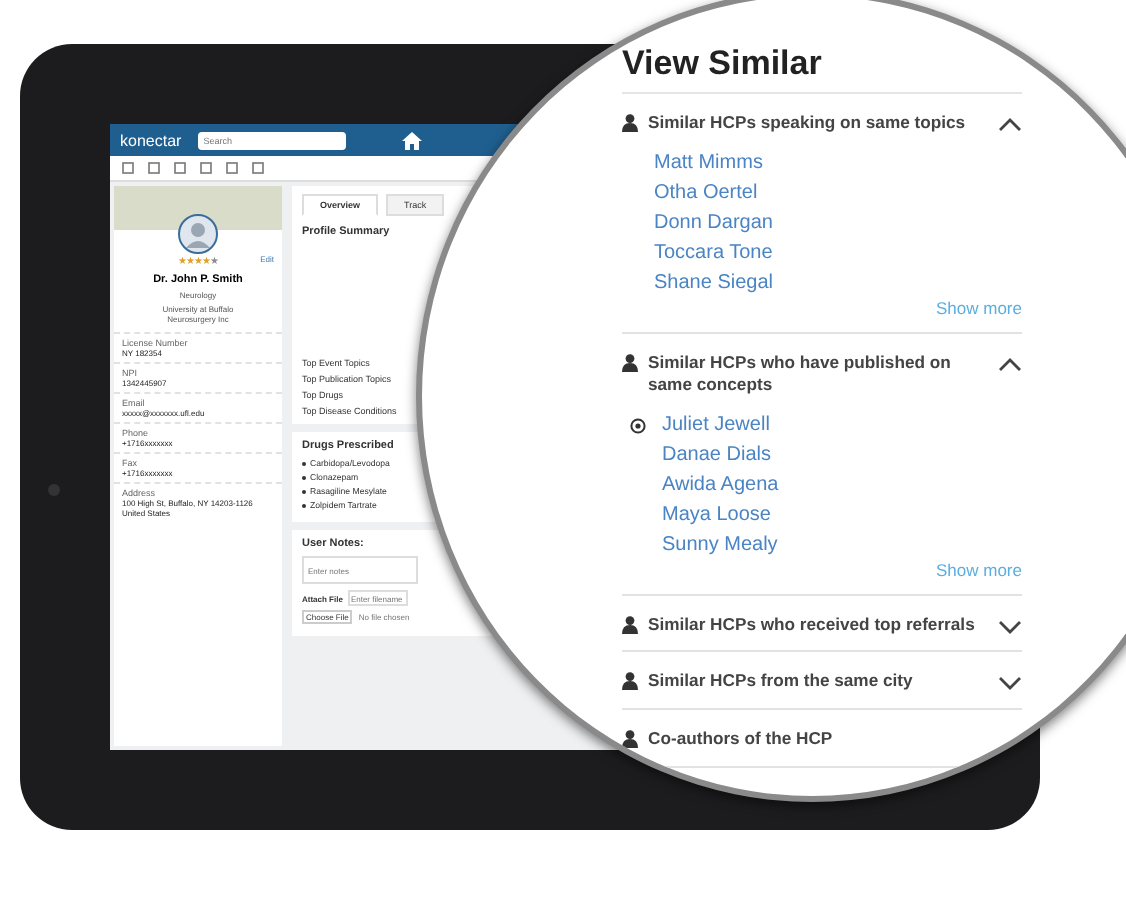  I want to click on section-heading: Similar HCPs who have published on same concepts, so click(818, 374).